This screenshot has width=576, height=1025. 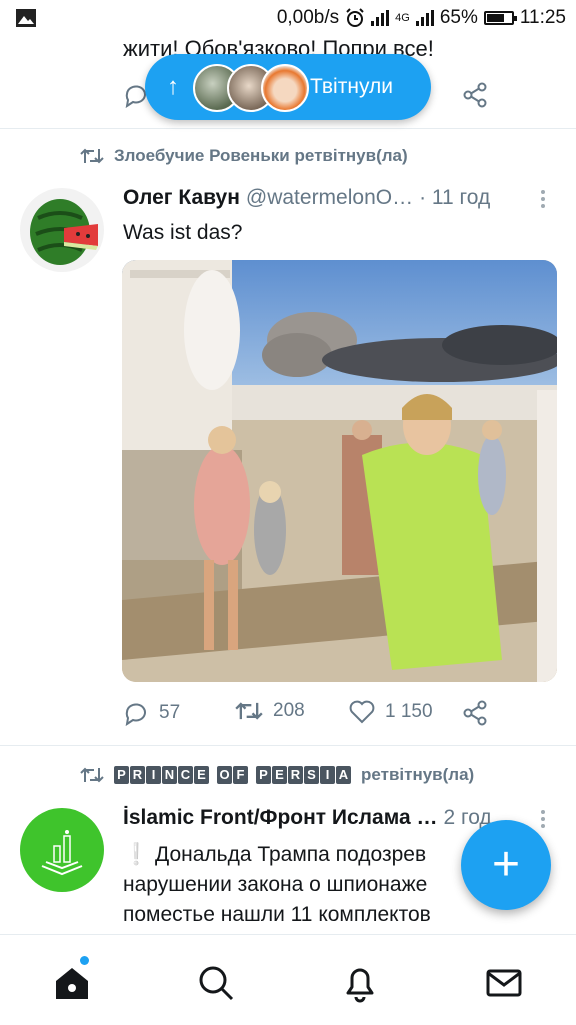 I want to click on name-letter: F, so click(x=240, y=775).